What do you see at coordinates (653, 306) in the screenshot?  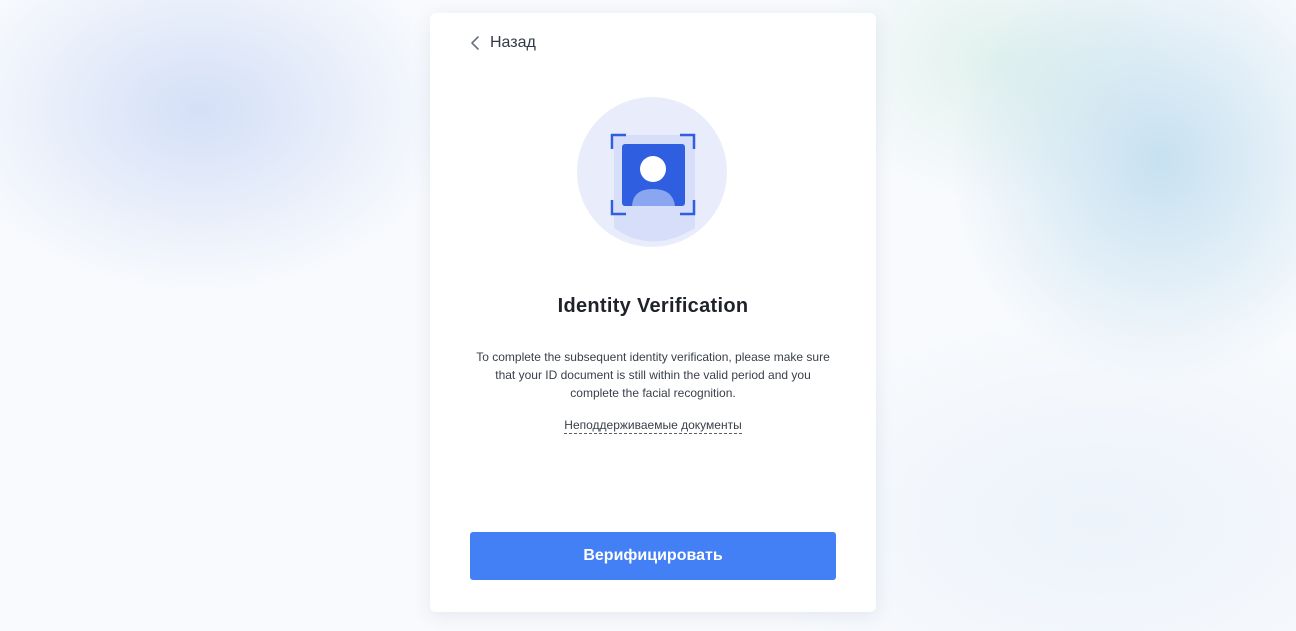 I see `page-title: Identity Verification` at bounding box center [653, 306].